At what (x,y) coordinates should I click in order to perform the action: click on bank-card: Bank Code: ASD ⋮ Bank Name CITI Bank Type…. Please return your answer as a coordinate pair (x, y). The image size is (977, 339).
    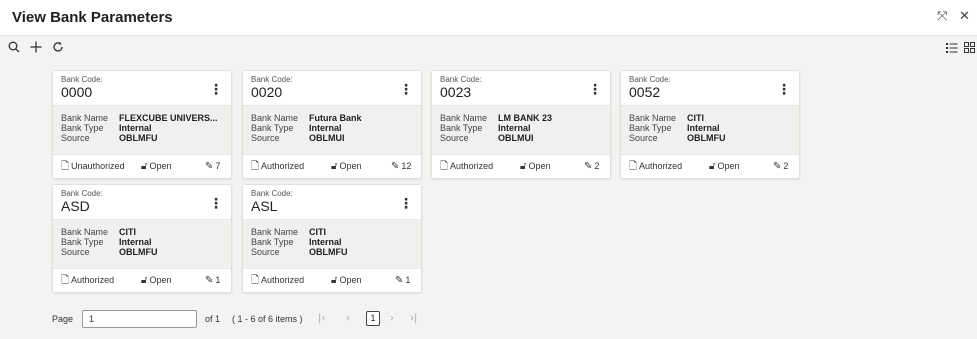
    Looking at the image, I should click on (142, 238).